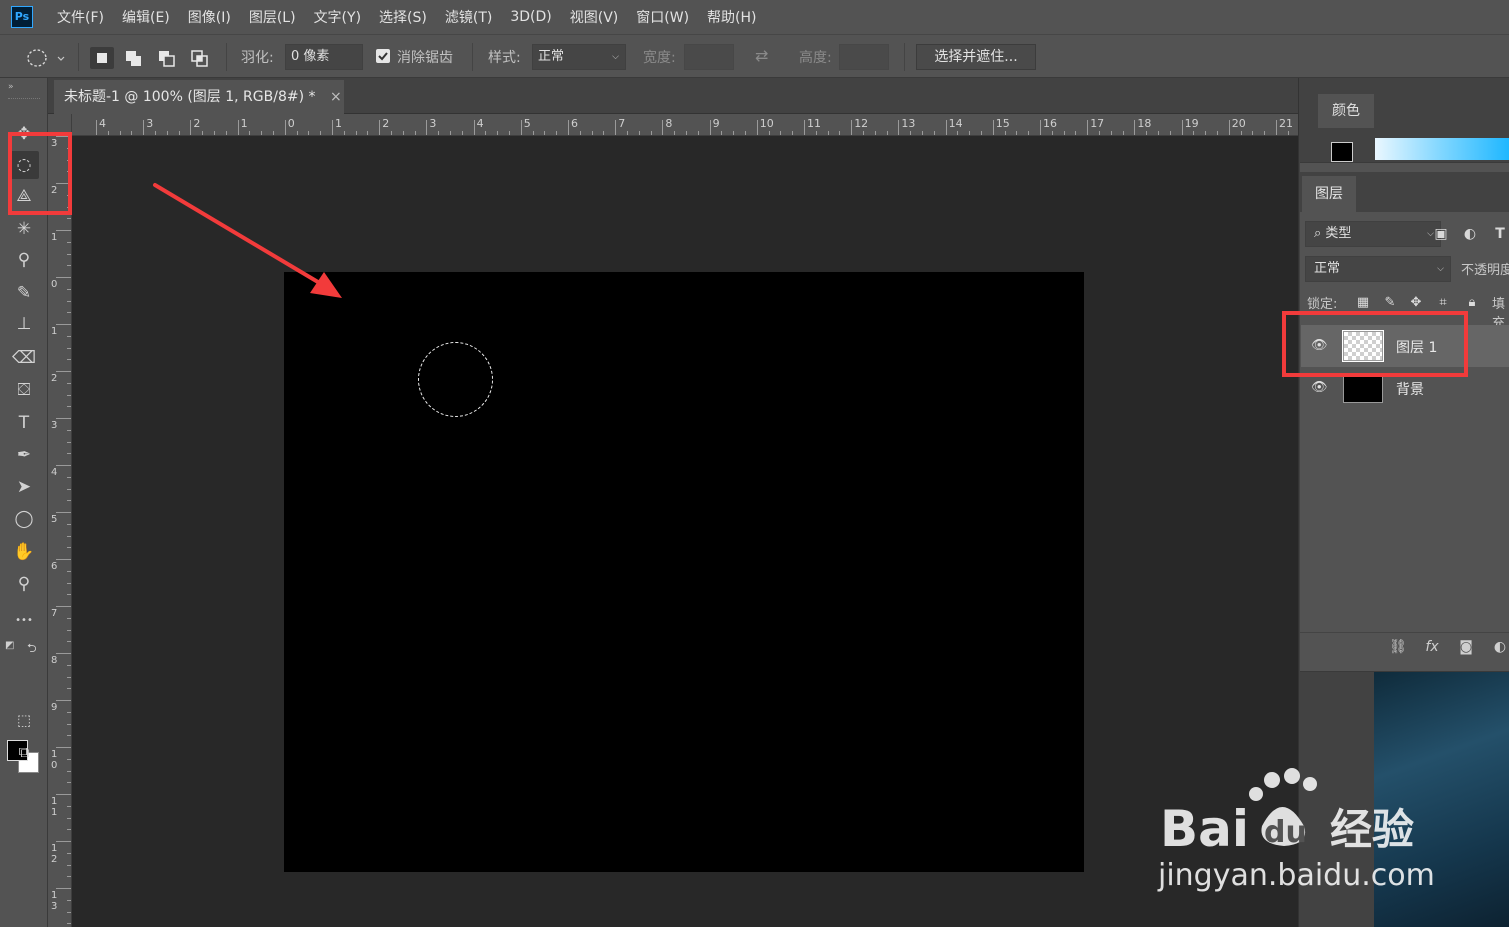 This screenshot has height=927, width=1509. Describe the element at coordinates (199, 97) in the screenshot. I see `document-tab: 未标题-1 @ 100% (图层 1, RGB/8#) * ×` at that location.